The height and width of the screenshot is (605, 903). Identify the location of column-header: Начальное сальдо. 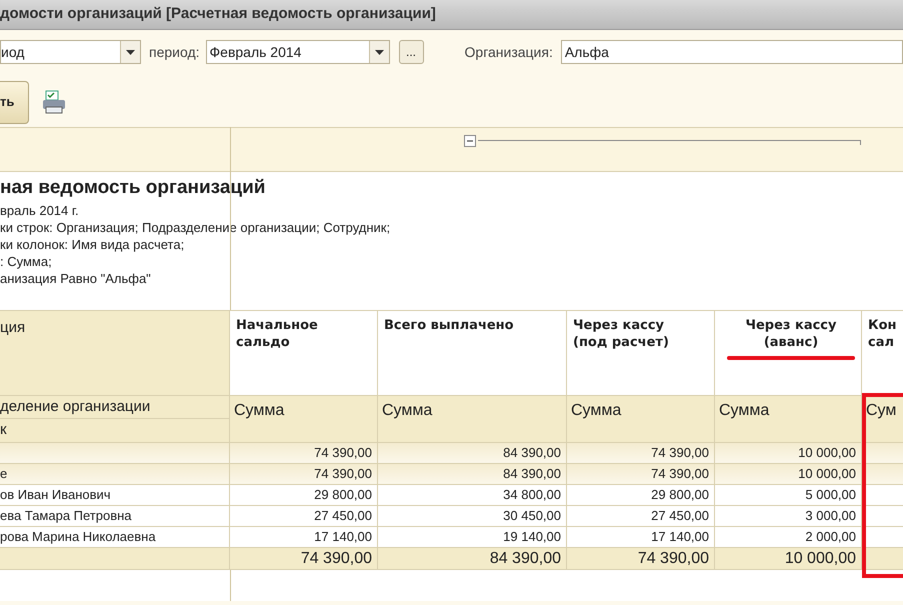
(304, 353).